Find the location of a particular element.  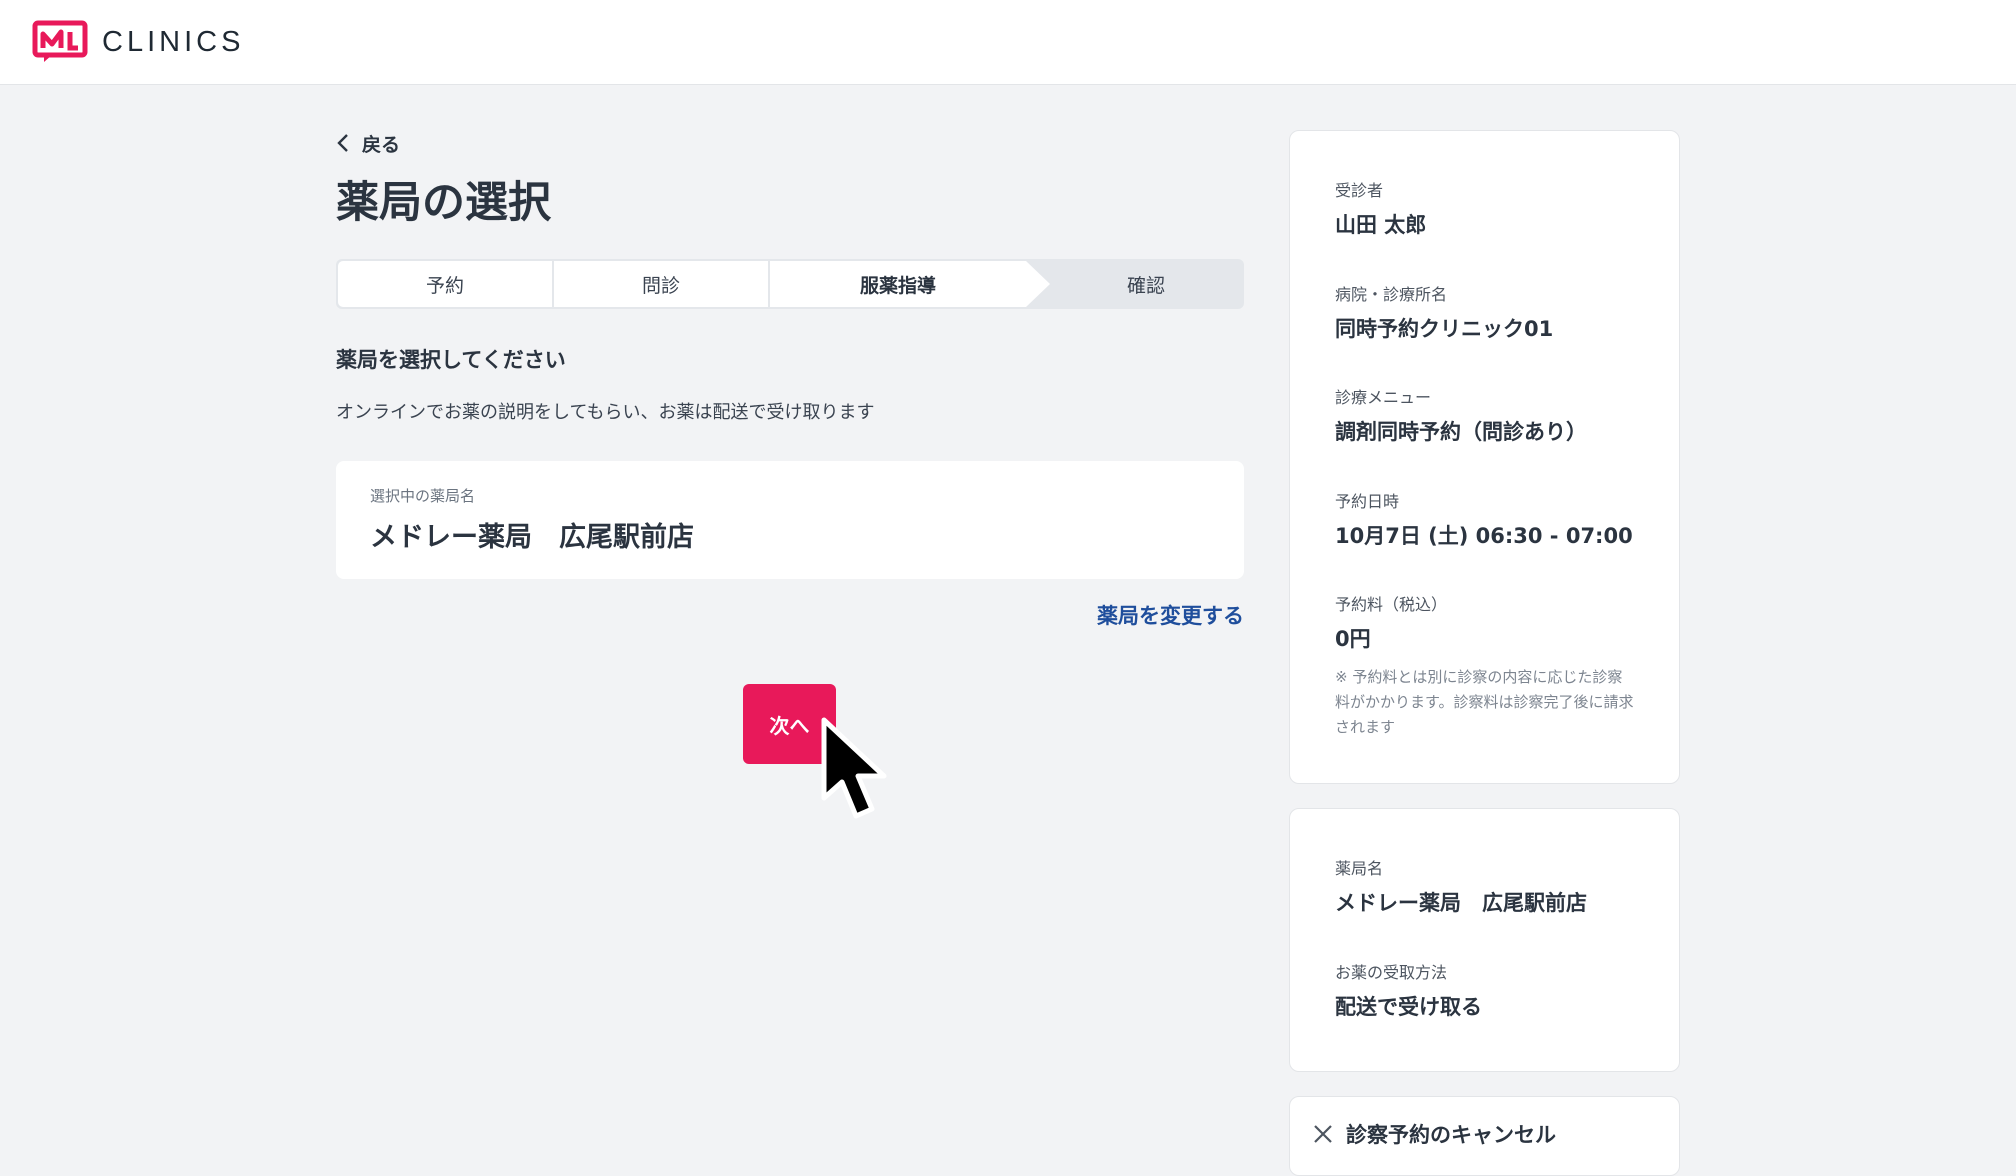

brand-name: CLINICS is located at coordinates (173, 41).